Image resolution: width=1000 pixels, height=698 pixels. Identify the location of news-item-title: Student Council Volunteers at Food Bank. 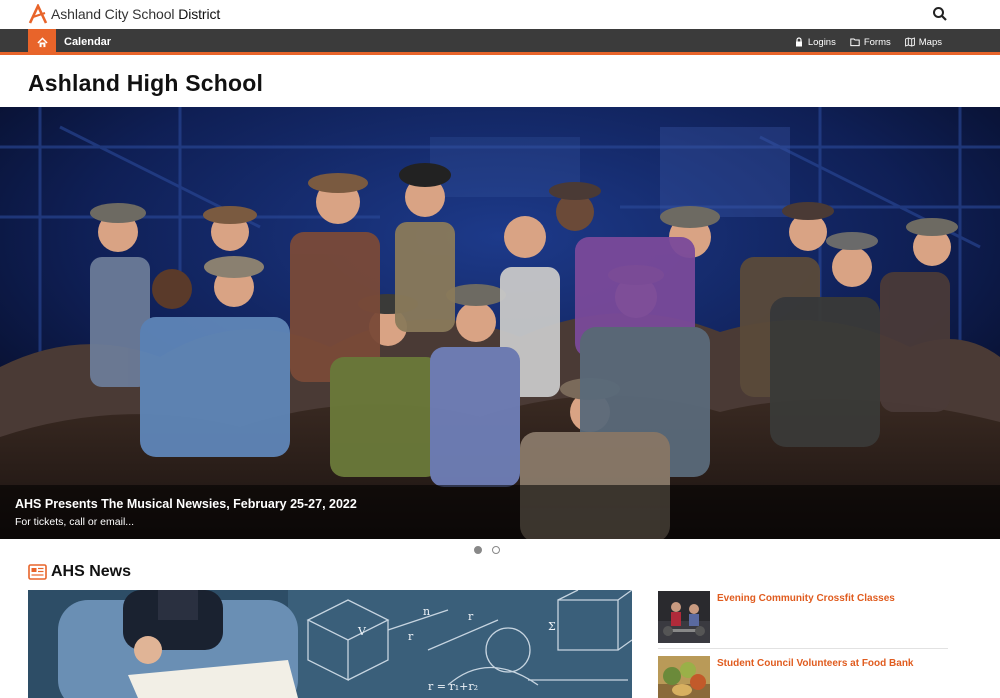
(815, 678).